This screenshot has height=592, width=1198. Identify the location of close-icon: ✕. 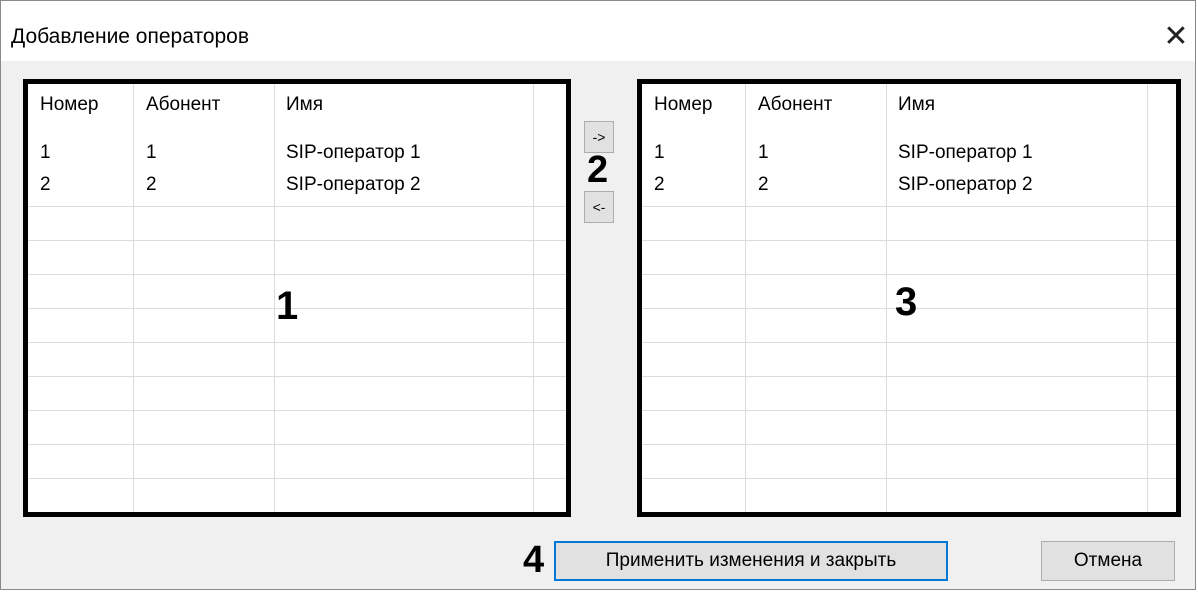
(1176, 36).